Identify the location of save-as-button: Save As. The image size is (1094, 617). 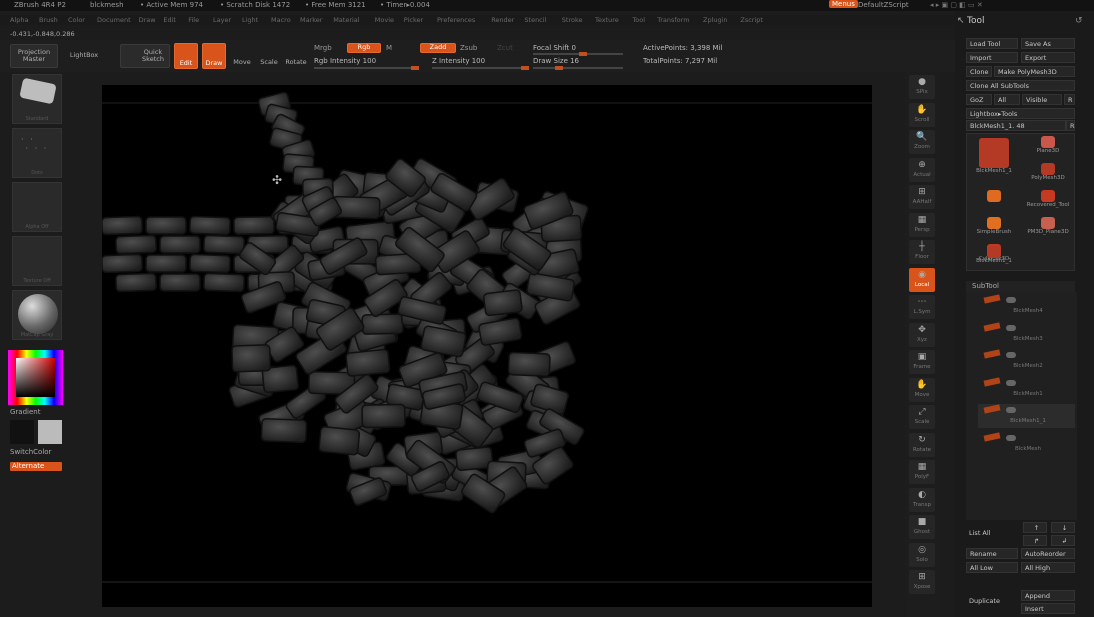
(1048, 43).